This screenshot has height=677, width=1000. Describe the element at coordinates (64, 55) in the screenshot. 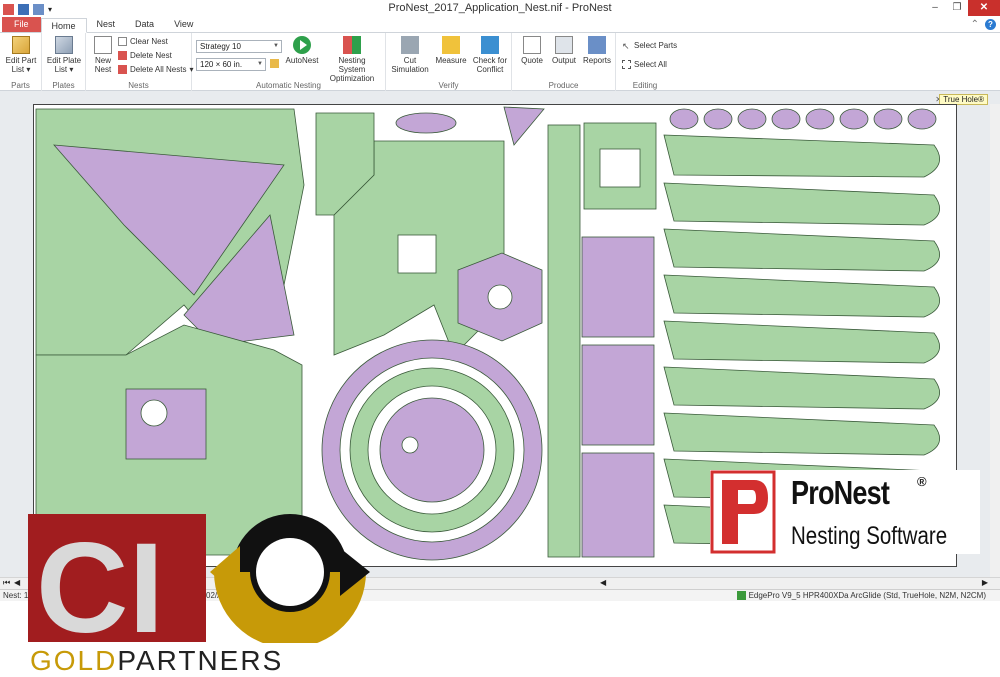

I see `edit-plate-list-button: Edit Plate List ▾` at that location.